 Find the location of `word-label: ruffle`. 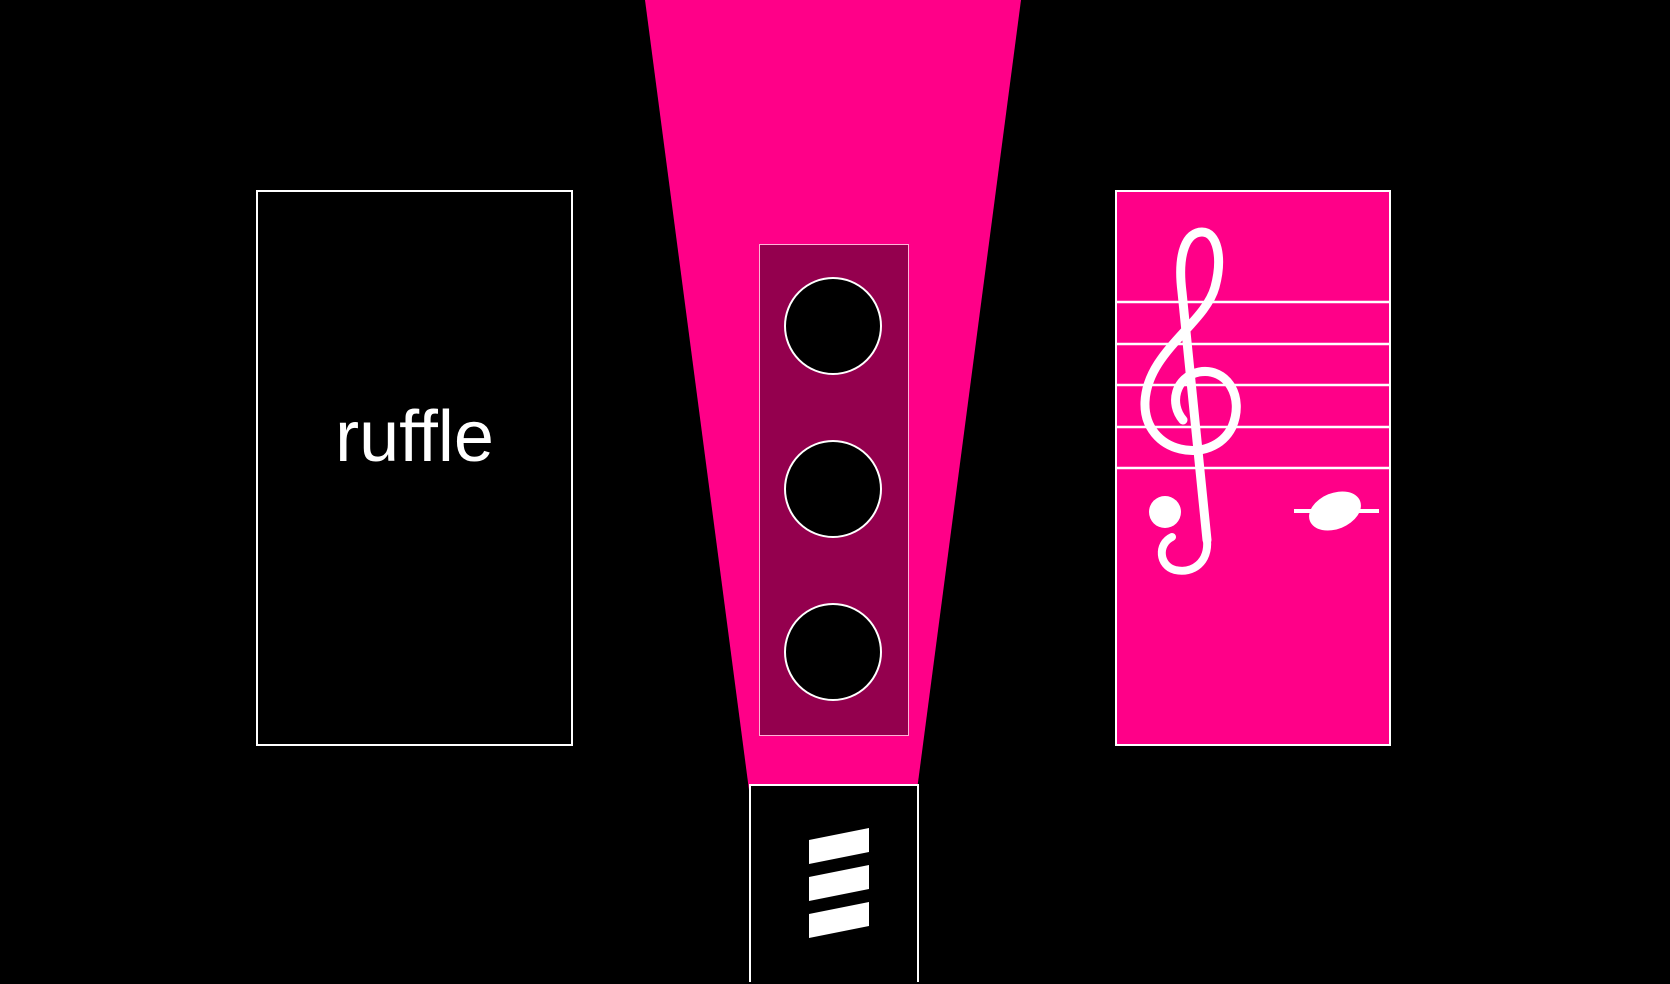

word-label: ruffle is located at coordinates (414, 437).